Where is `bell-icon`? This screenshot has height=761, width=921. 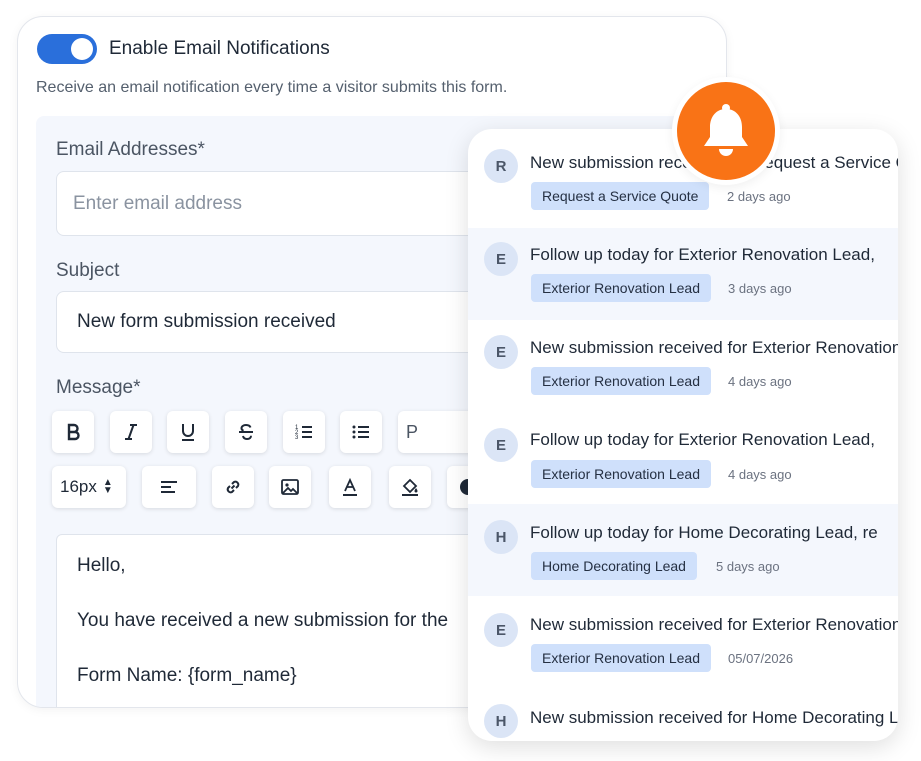 bell-icon is located at coordinates (726, 130).